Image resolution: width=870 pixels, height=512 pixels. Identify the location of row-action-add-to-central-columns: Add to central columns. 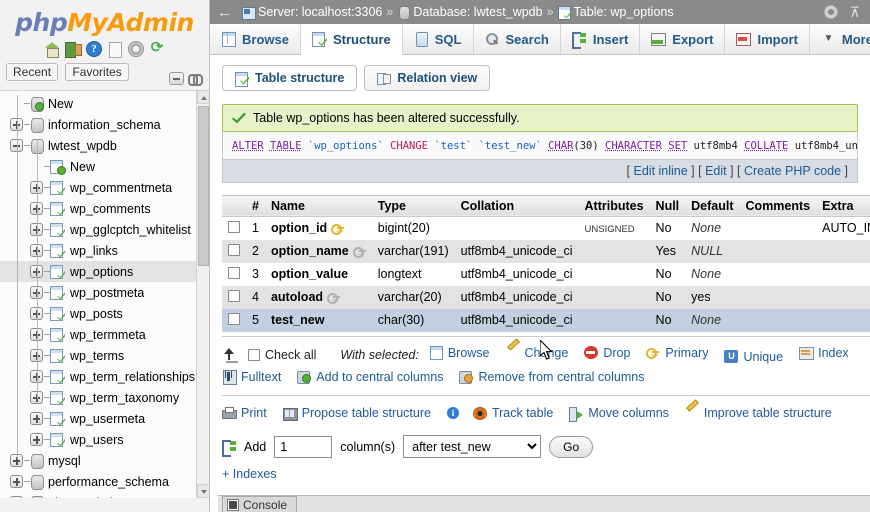
(370, 377).